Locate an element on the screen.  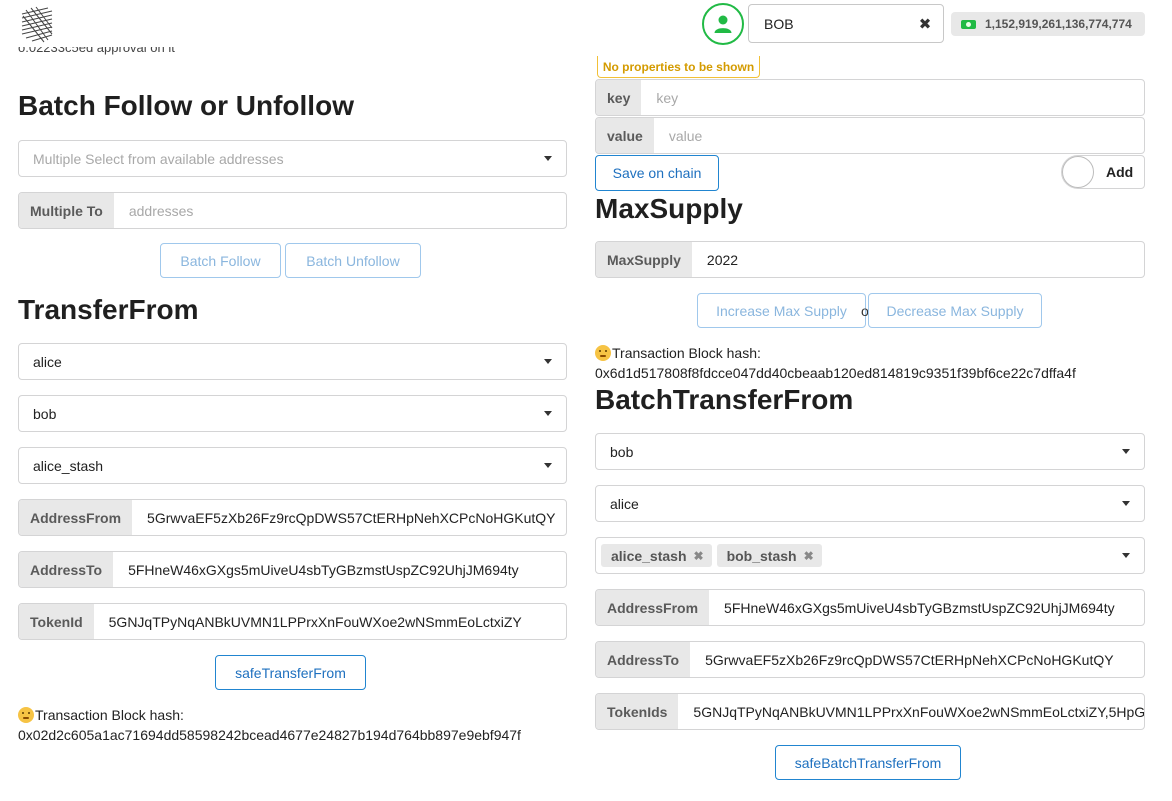
max-supply-field: MaxSupply 2022 is located at coordinates (870, 259).